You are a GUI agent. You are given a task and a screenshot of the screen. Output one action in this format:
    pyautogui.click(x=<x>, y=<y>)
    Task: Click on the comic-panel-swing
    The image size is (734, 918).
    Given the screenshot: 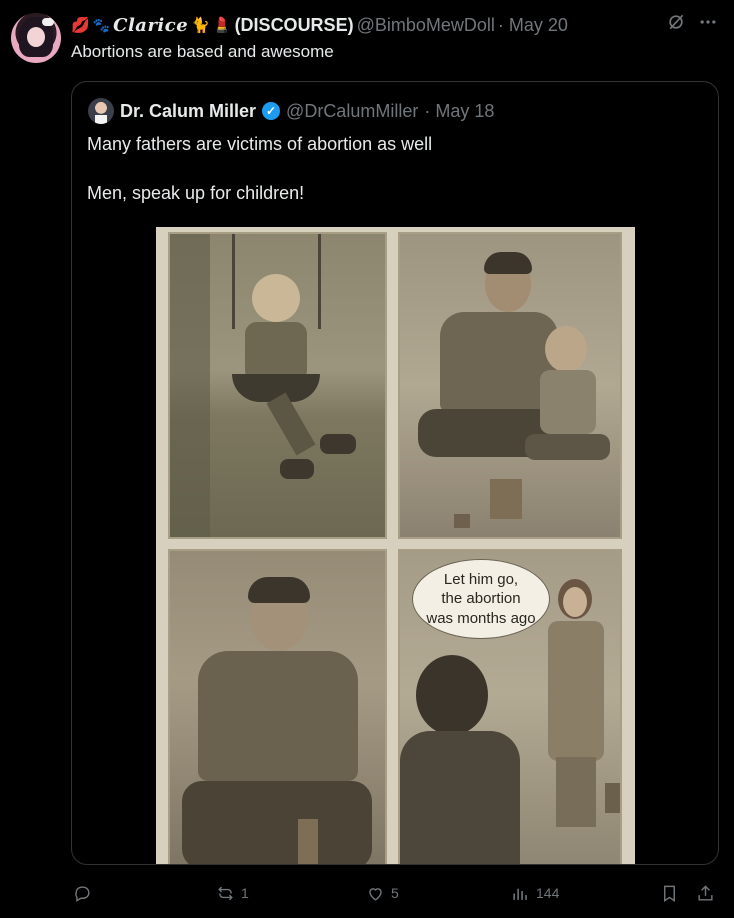 What is the action you would take?
    pyautogui.click(x=277, y=385)
    